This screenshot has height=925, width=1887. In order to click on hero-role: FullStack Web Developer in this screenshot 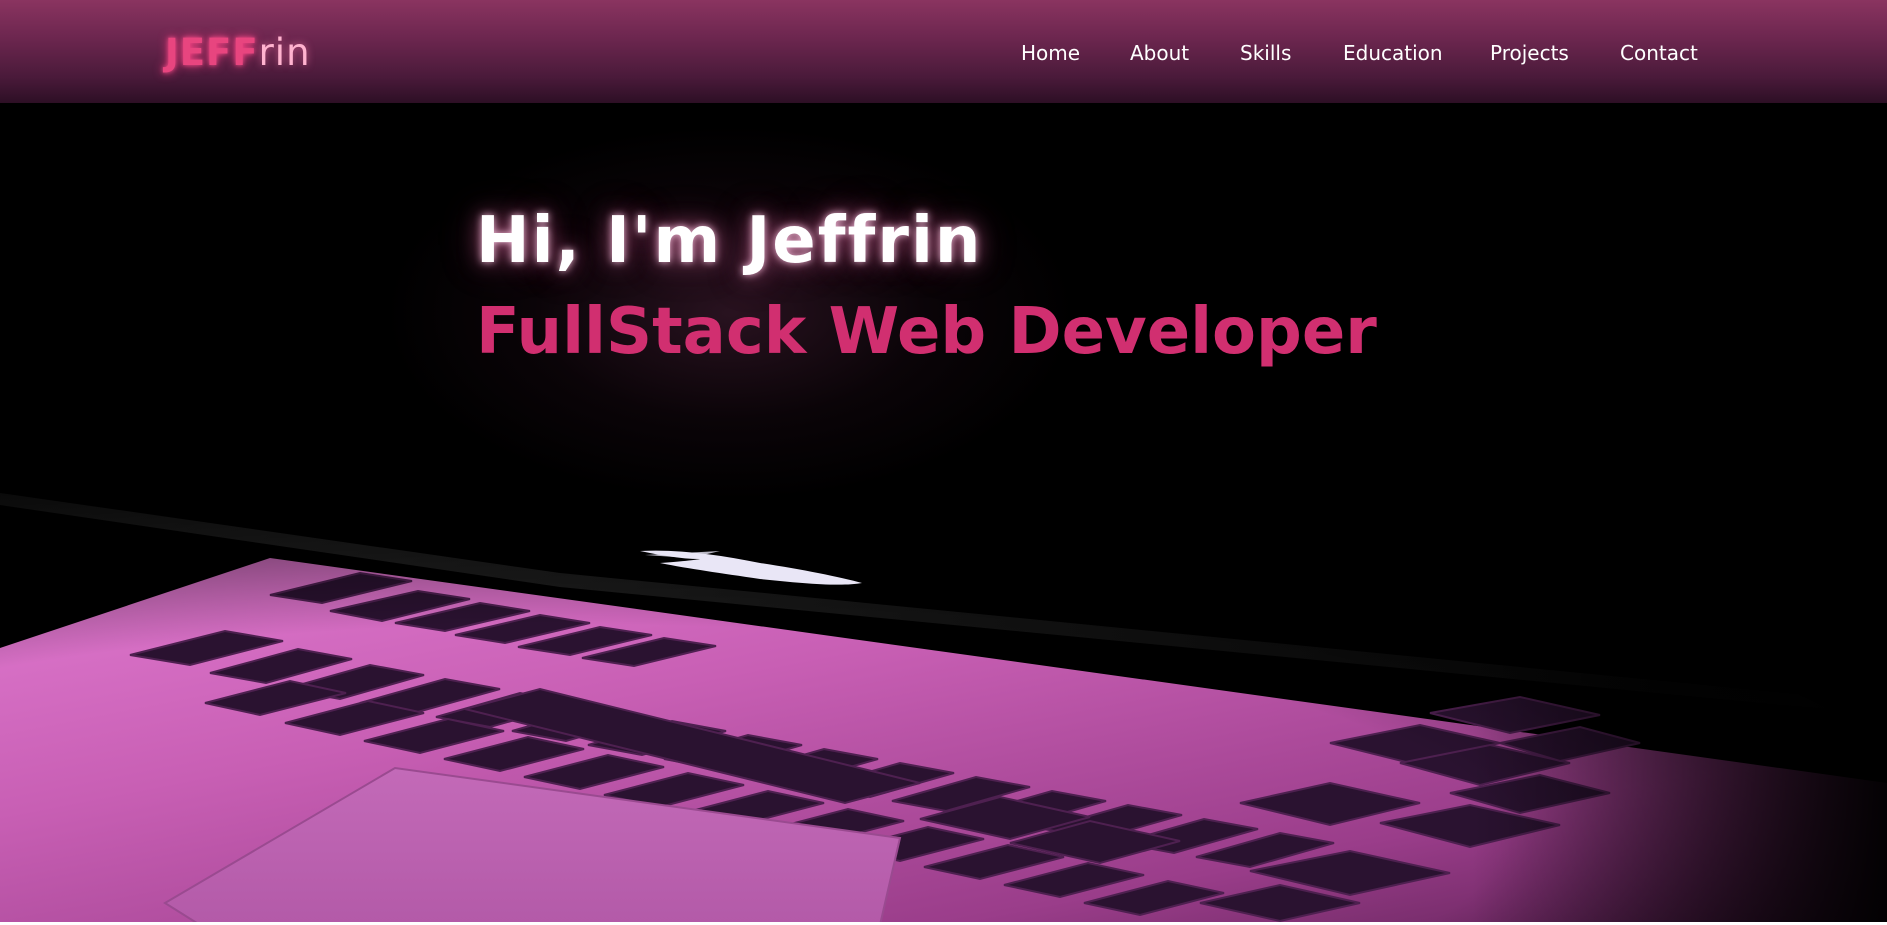, I will do `click(926, 332)`.